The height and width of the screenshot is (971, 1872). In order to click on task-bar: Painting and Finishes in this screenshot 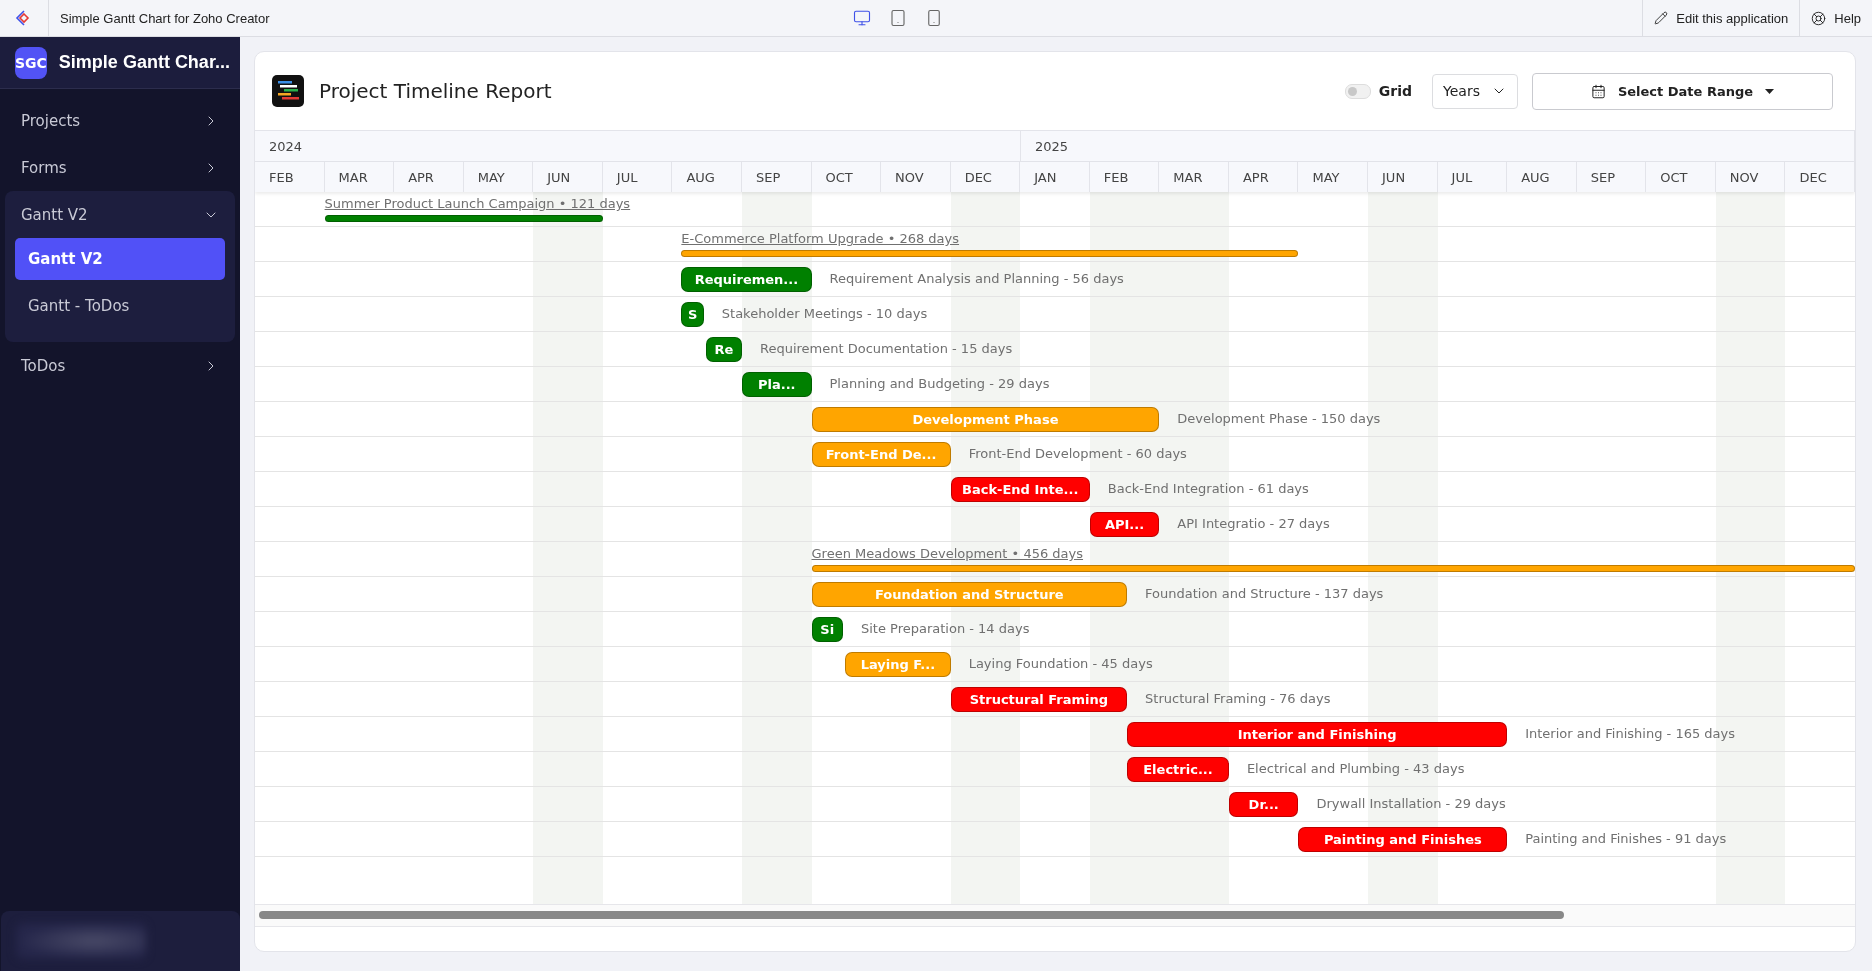, I will do `click(1403, 839)`.